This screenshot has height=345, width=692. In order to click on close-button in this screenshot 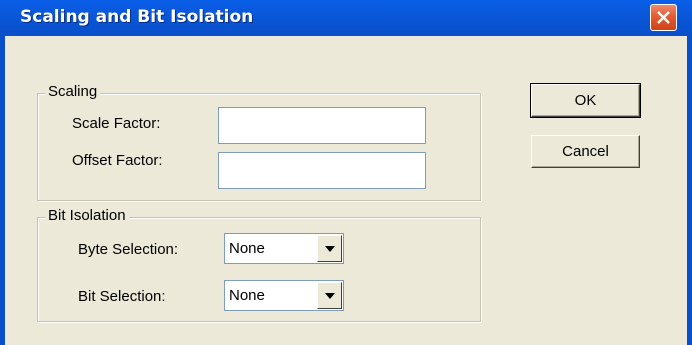, I will do `click(663, 17)`.